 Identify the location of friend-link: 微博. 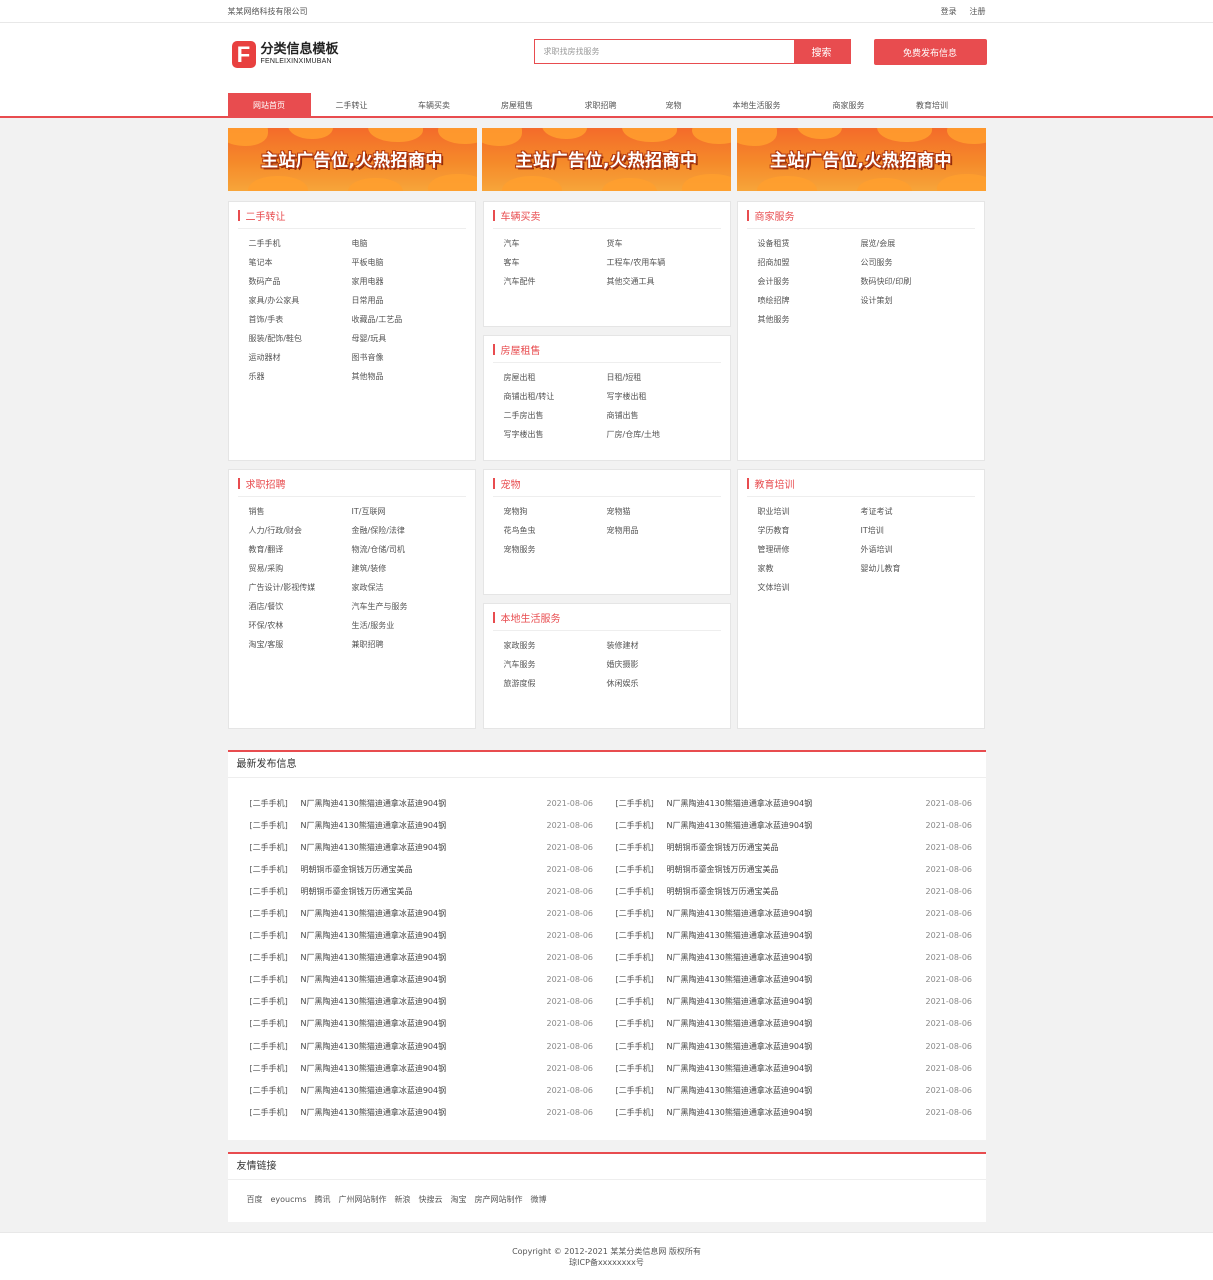
(538, 1199).